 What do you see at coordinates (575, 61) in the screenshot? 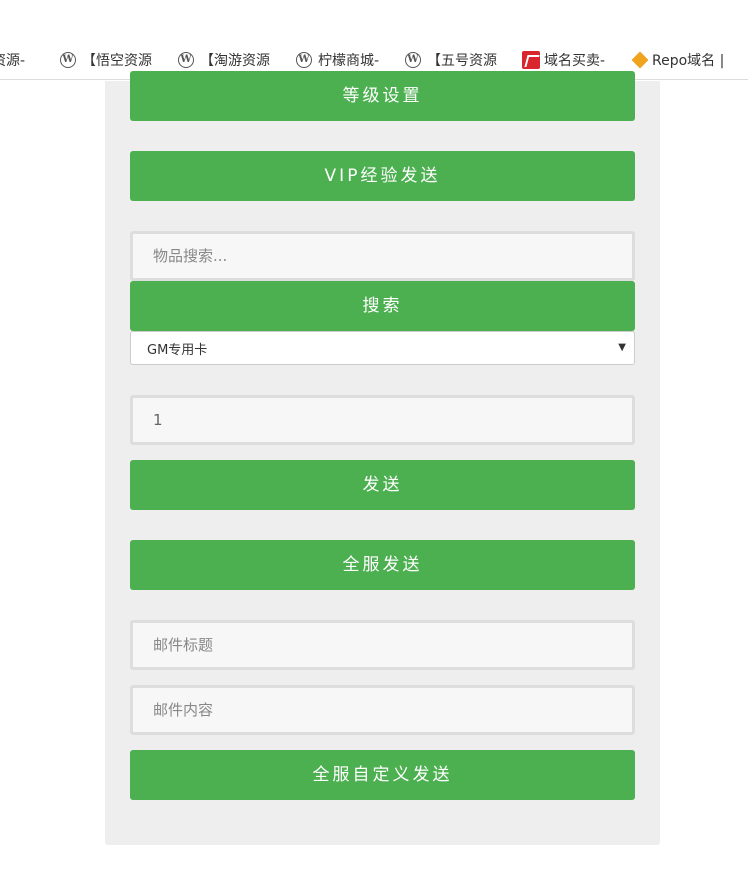
I see `bookmark-label: 域名买卖-` at bounding box center [575, 61].